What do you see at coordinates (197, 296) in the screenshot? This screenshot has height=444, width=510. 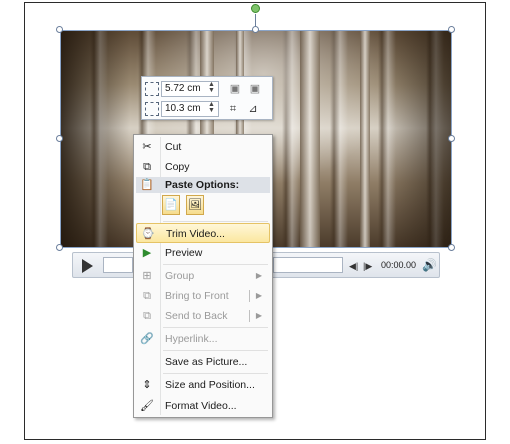 I see `menu-item-label: Bring to Front` at bounding box center [197, 296].